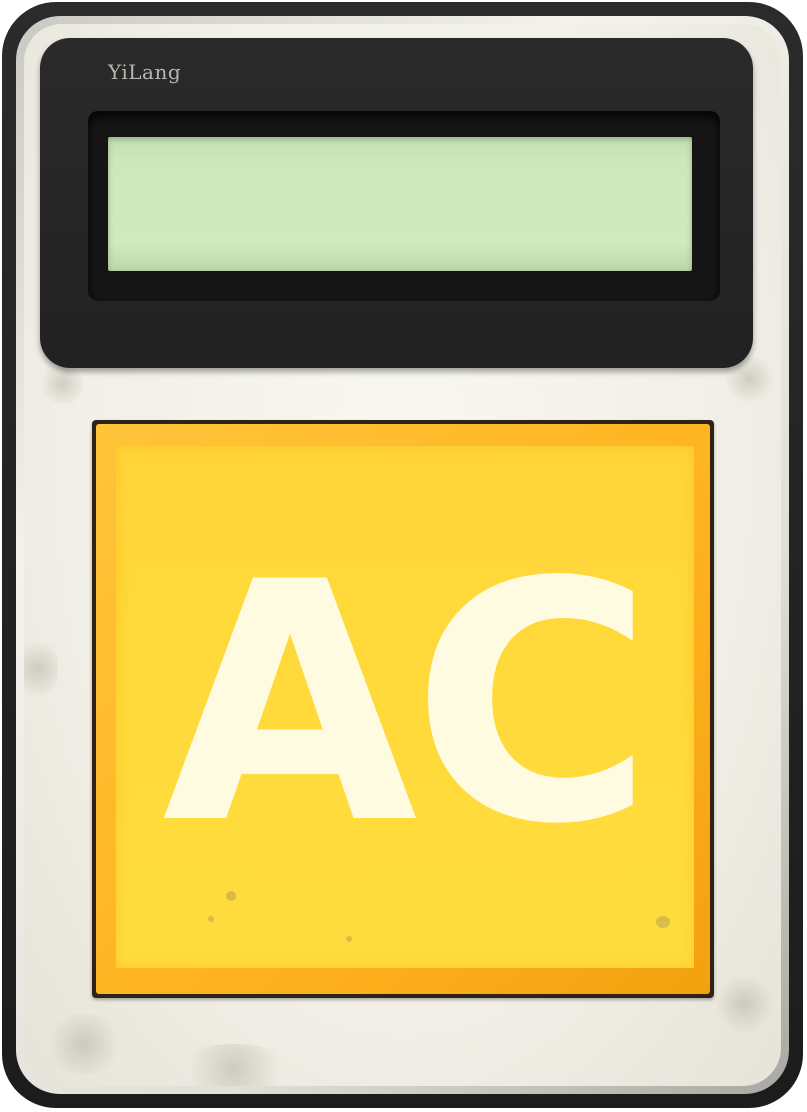 The image size is (807, 1112). I want to click on display-well, so click(404, 206).